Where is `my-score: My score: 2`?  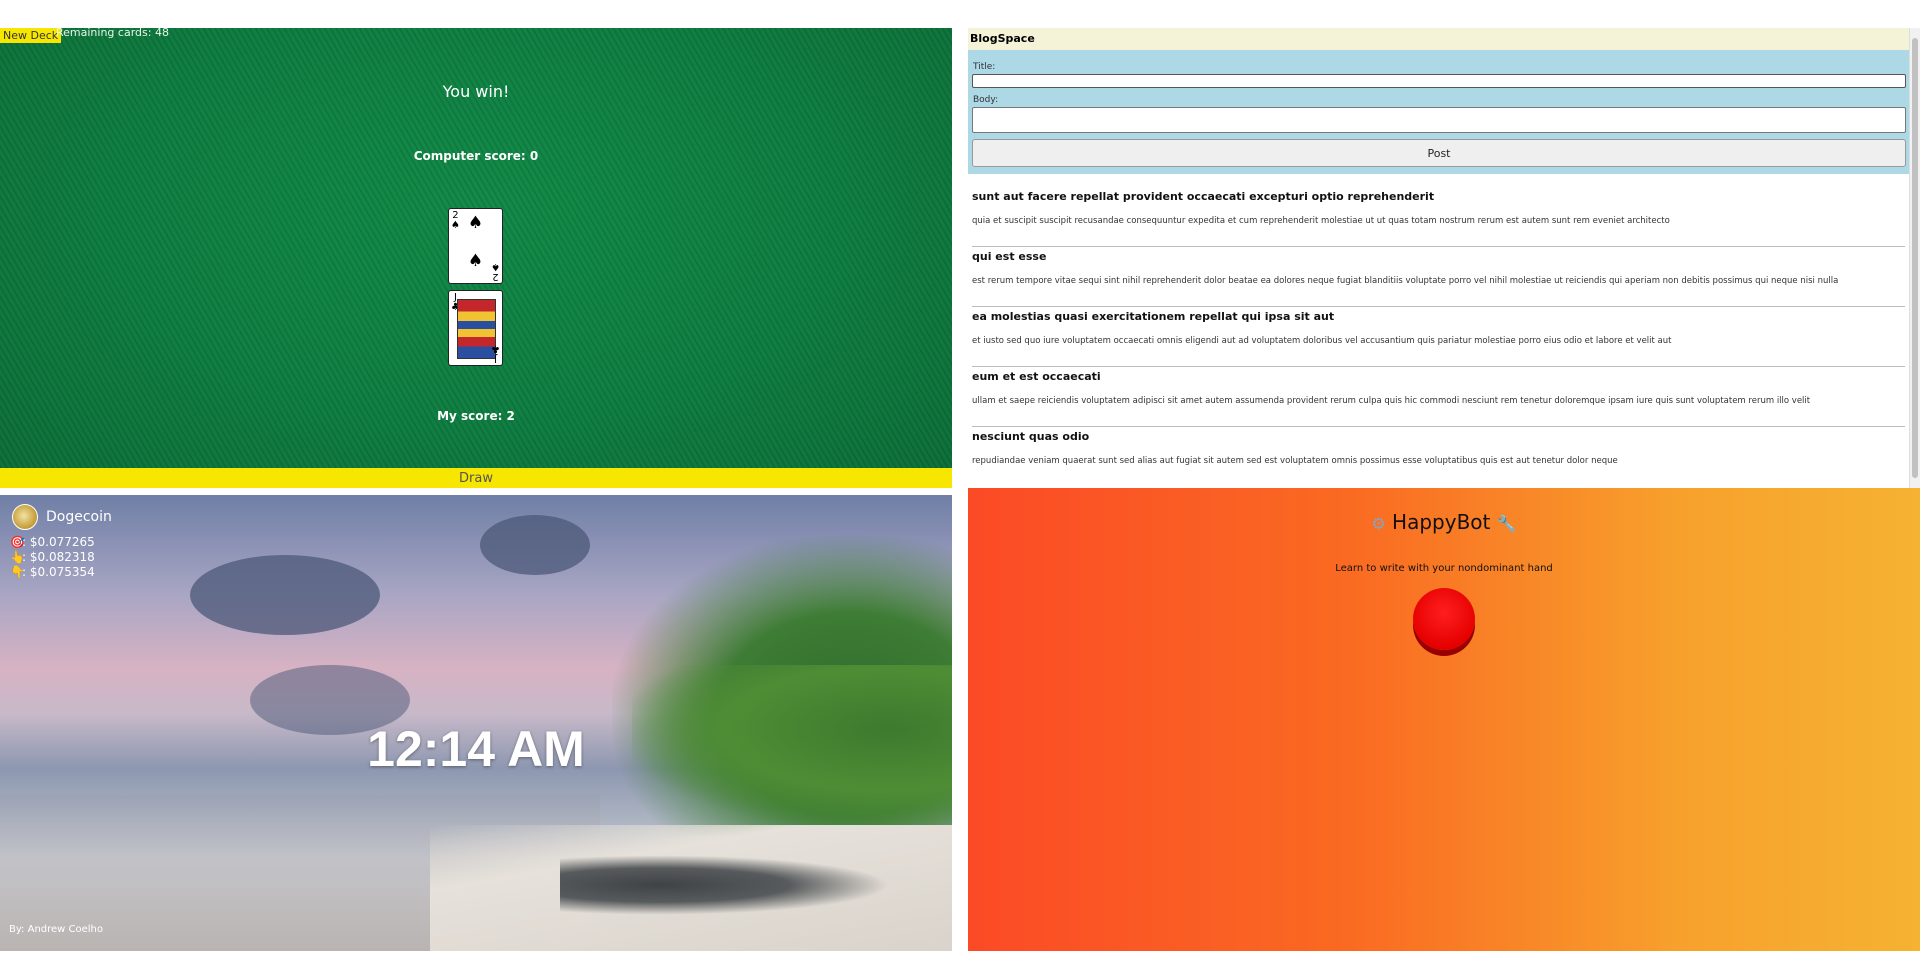 my-score: My score: 2 is located at coordinates (476, 416).